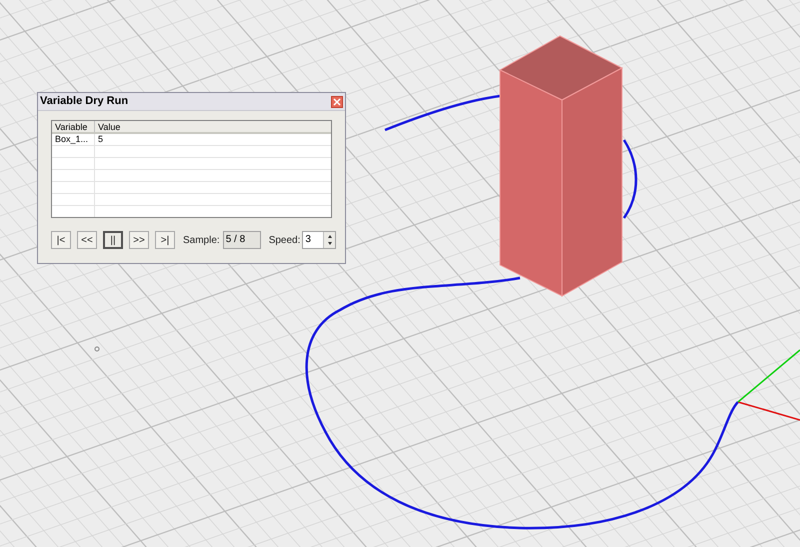 This screenshot has width=800, height=547. What do you see at coordinates (284, 241) in the screenshot?
I see `speed-label: Speed:` at bounding box center [284, 241].